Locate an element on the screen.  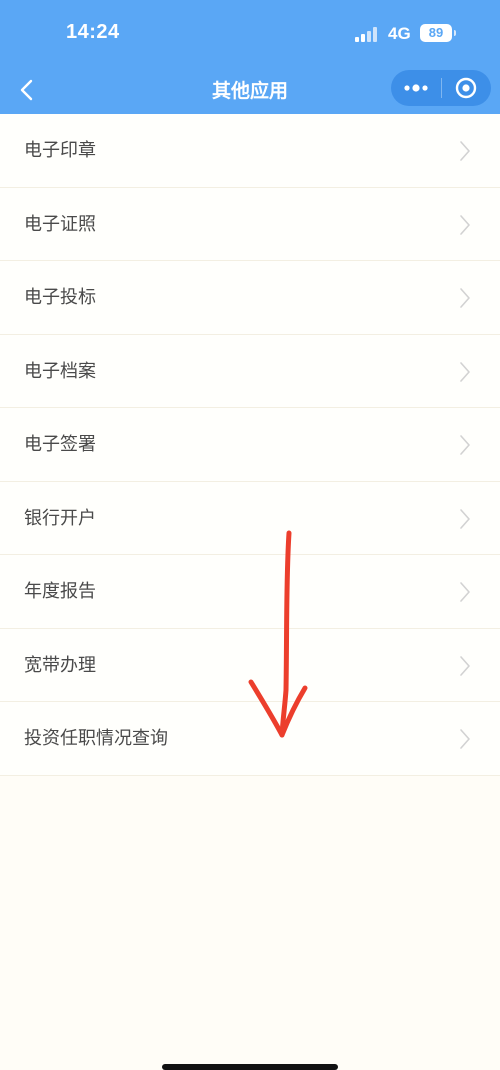
list-item-annual-report: 年度报告 is located at coordinates (250, 592).